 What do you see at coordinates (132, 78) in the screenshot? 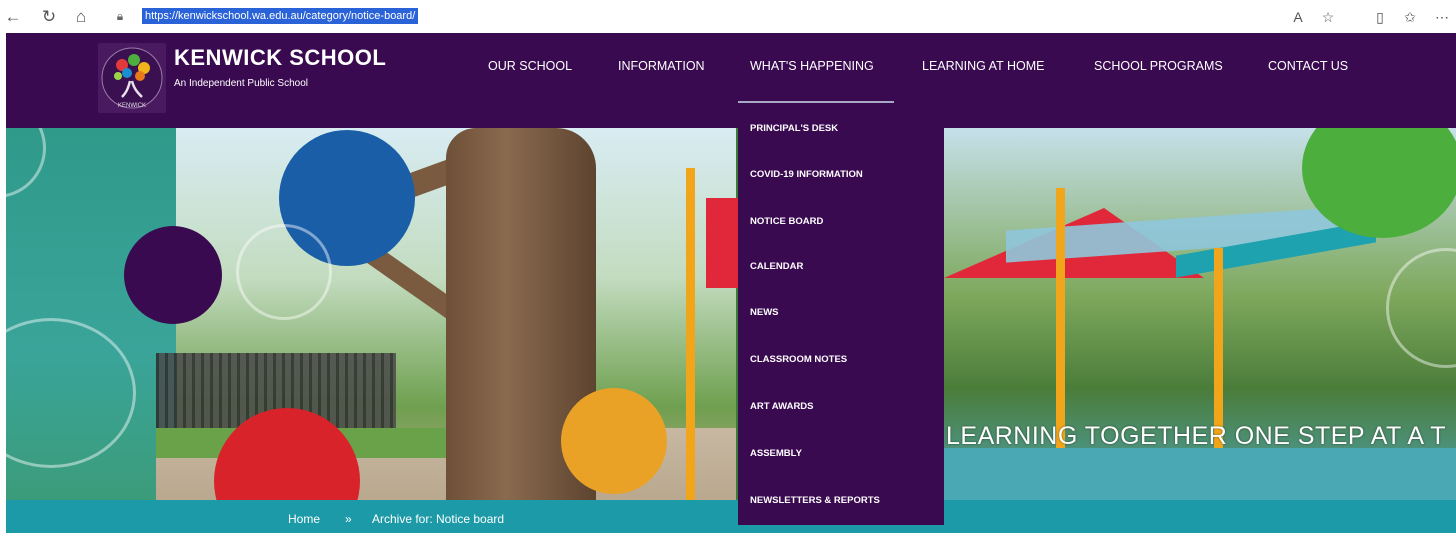
I see `school-logo: KENWICK` at bounding box center [132, 78].